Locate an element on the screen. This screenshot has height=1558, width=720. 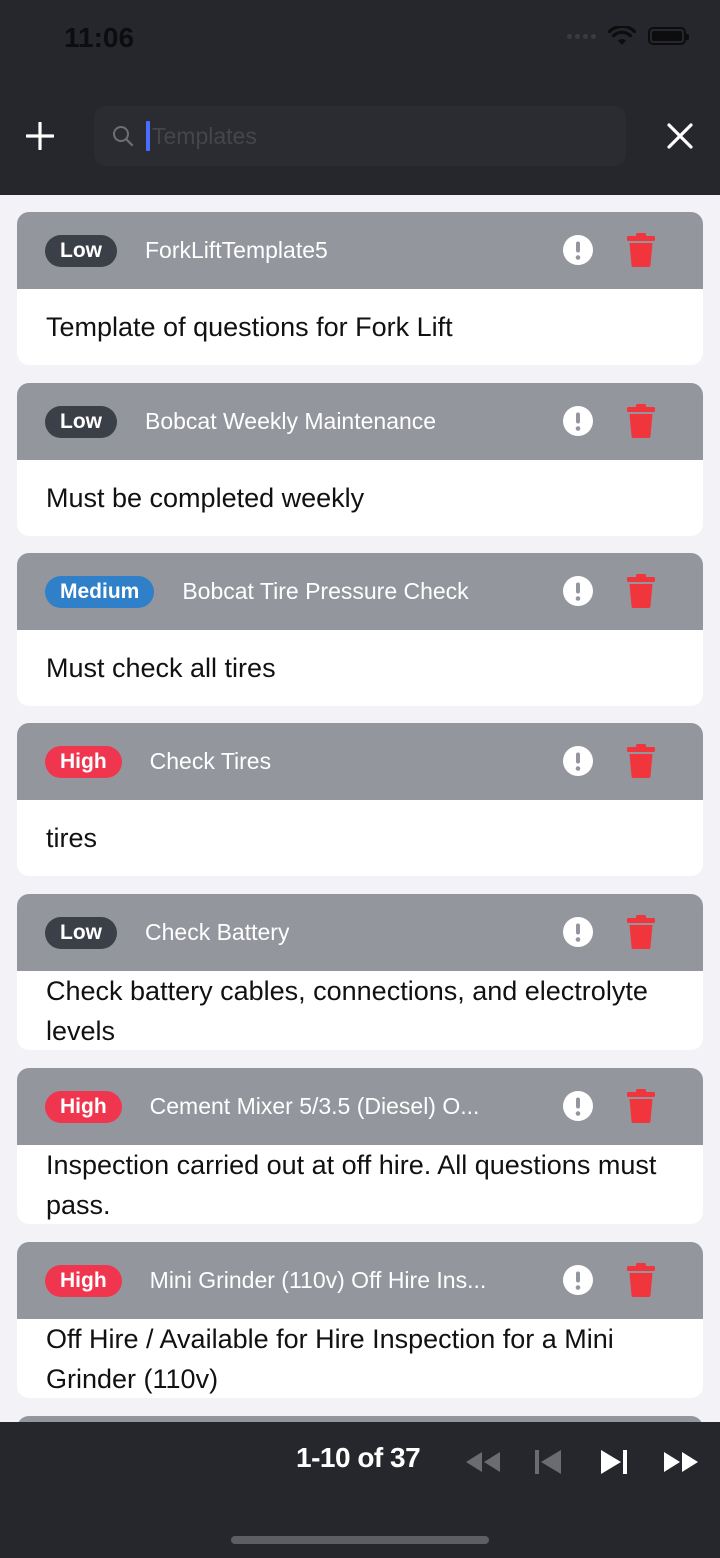
template-card-header: Low Bobcat Weekly Maintenance is located at coordinates (360, 421).